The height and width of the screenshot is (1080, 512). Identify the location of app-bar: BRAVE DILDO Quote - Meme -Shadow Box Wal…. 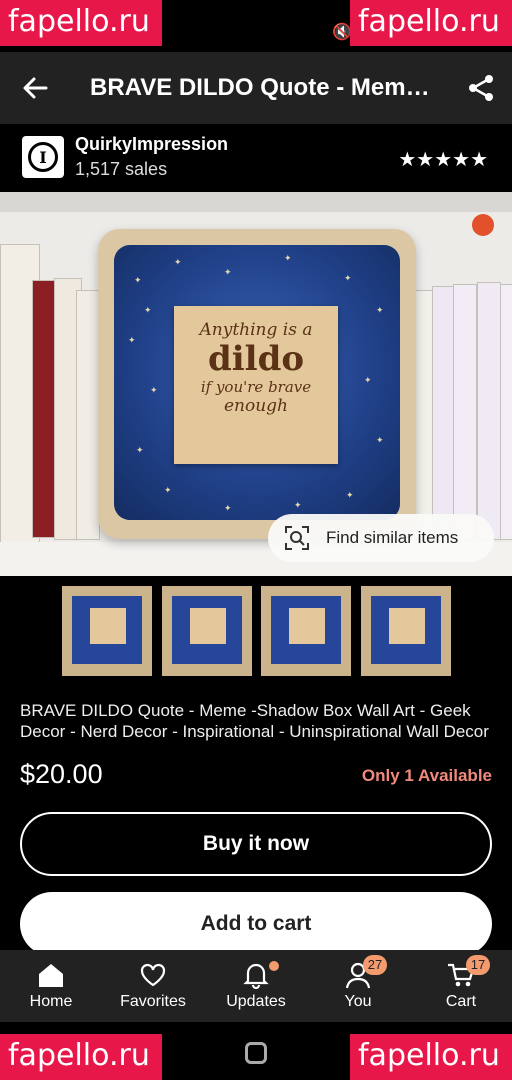
(256, 88).